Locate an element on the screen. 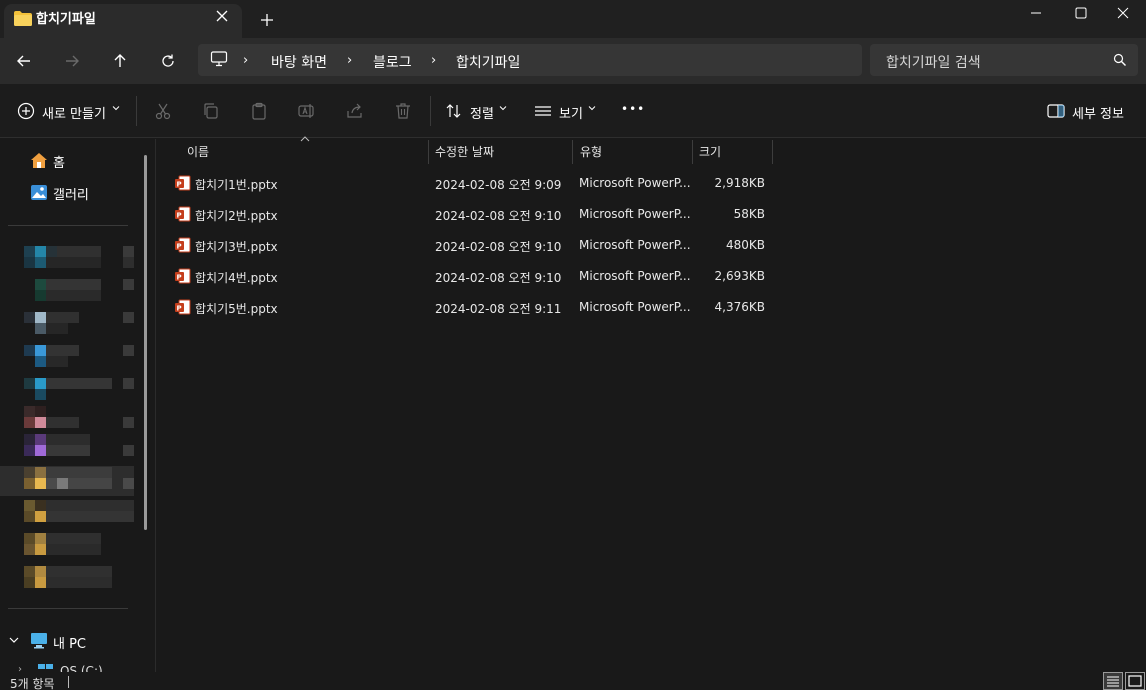 Image resolution: width=1146 pixels, height=690 pixels. drive-icon is located at coordinates (46, 668).